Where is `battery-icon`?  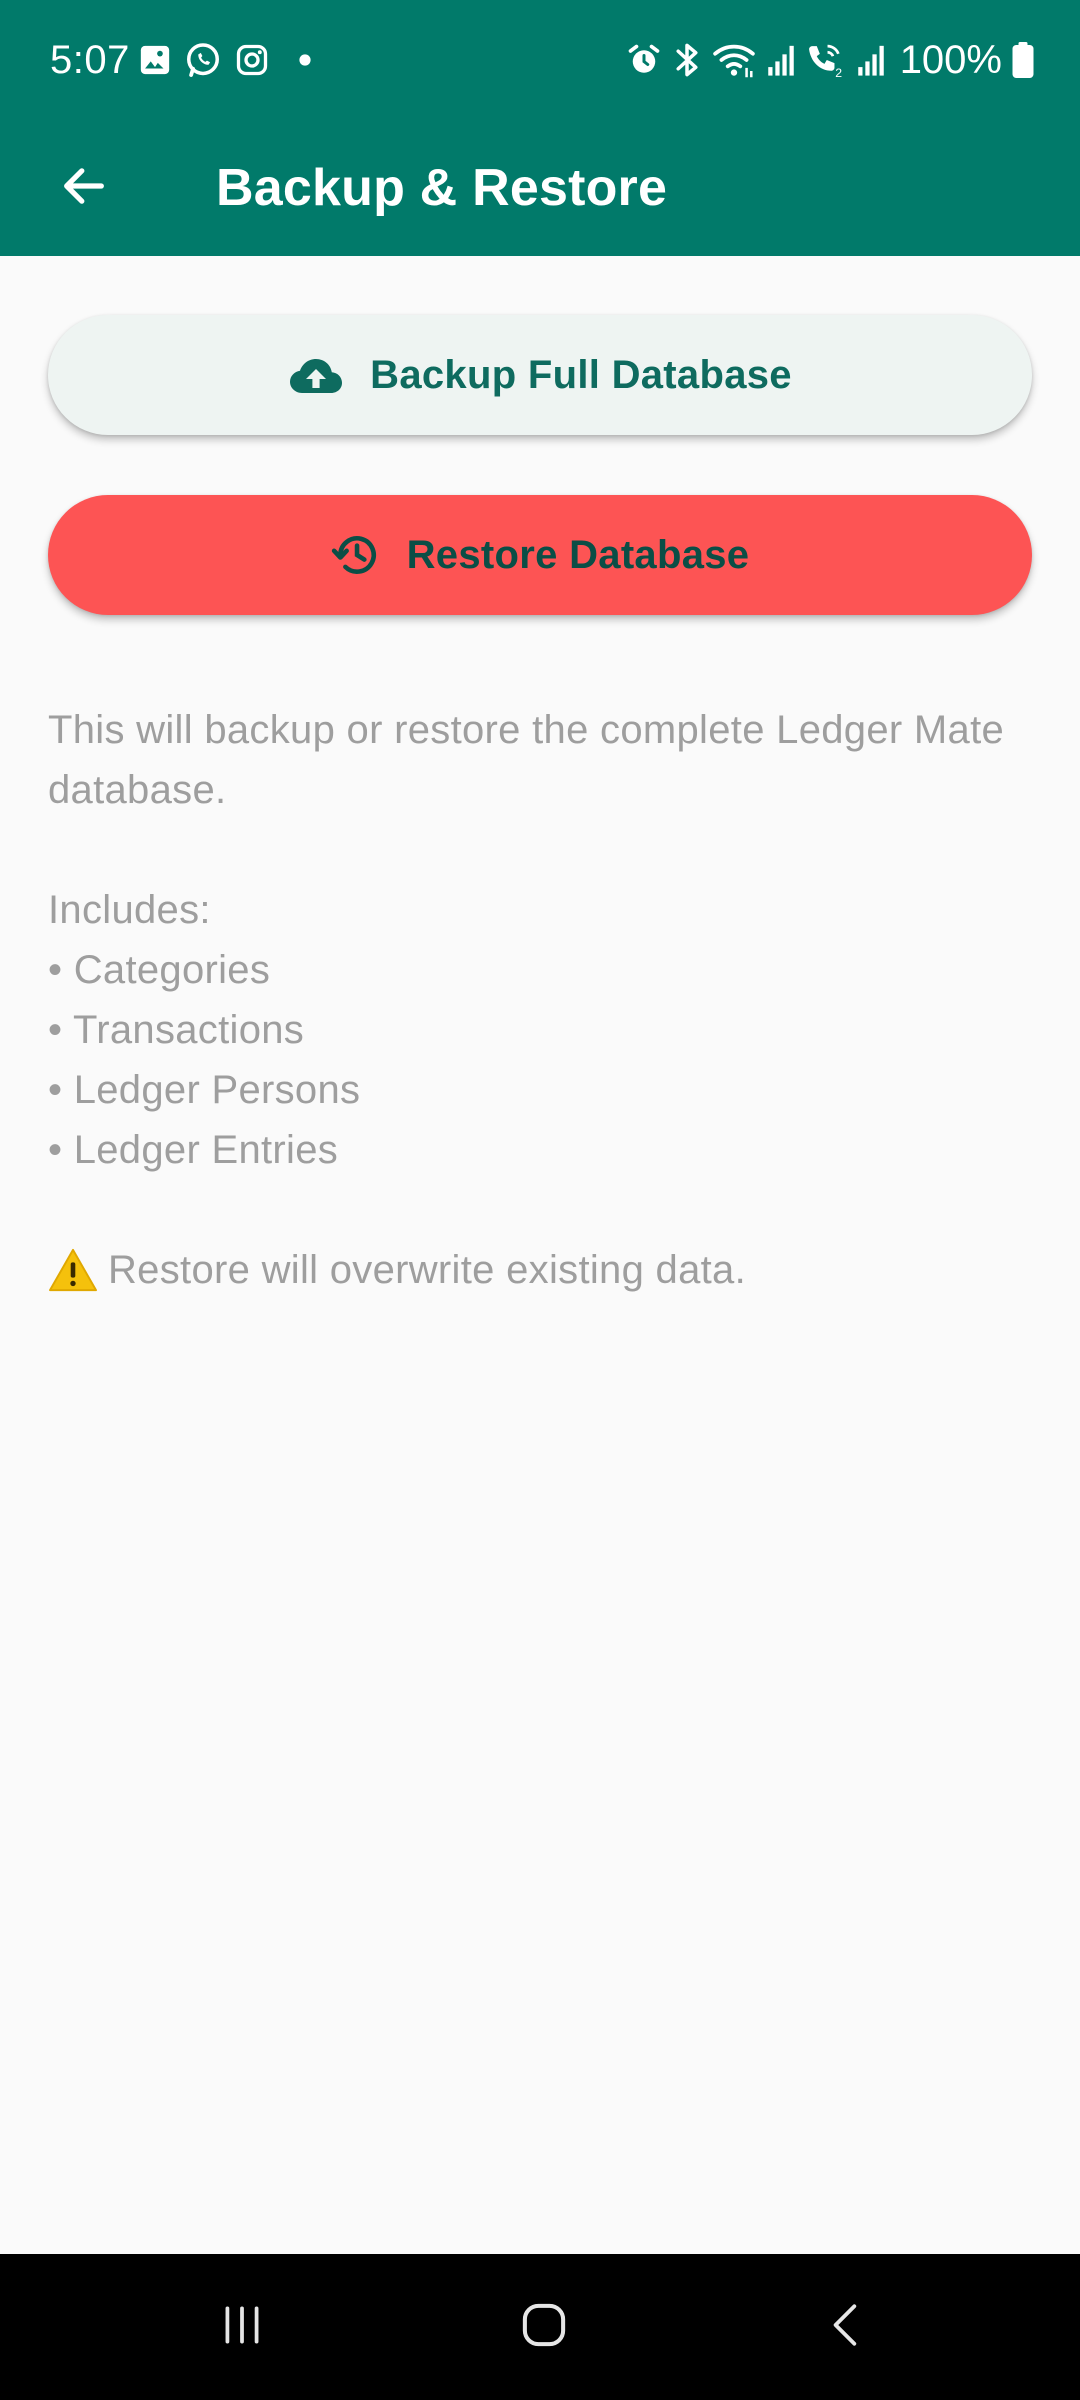
battery-icon is located at coordinates (1023, 60).